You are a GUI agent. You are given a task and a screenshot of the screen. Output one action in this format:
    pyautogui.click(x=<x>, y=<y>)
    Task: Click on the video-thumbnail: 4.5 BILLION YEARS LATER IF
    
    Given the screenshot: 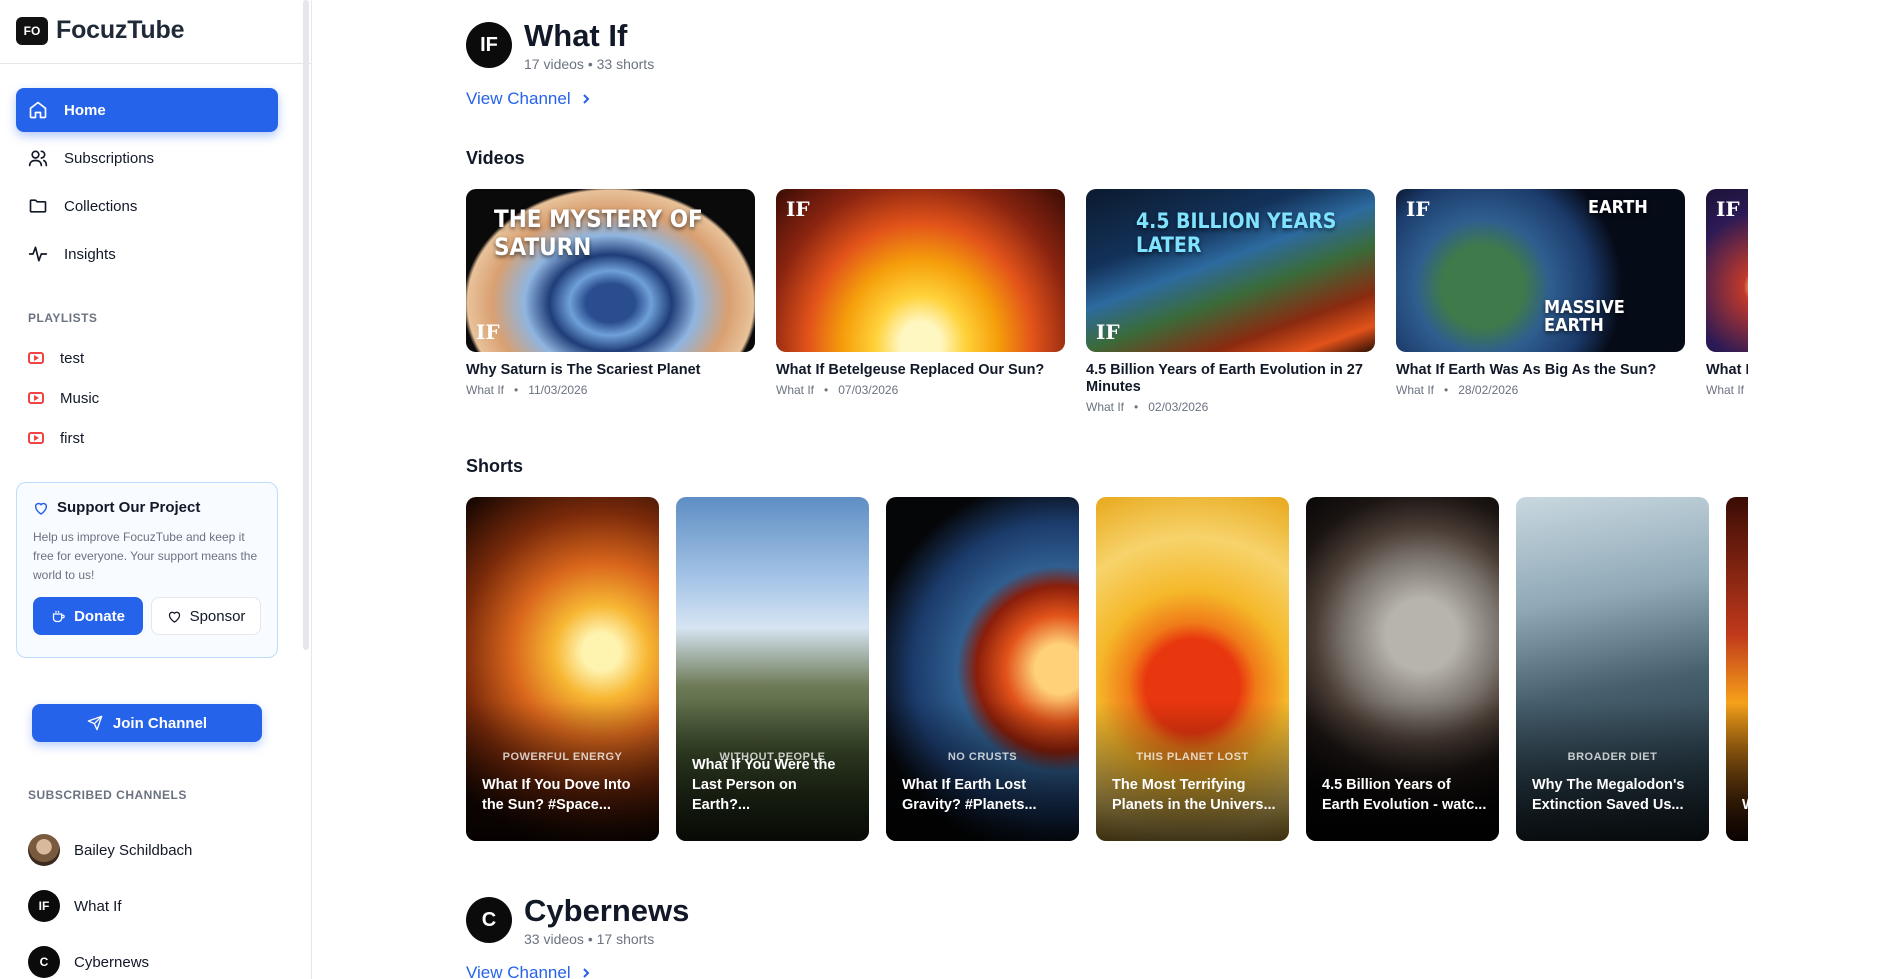 What is the action you would take?
    pyautogui.click(x=1230, y=270)
    